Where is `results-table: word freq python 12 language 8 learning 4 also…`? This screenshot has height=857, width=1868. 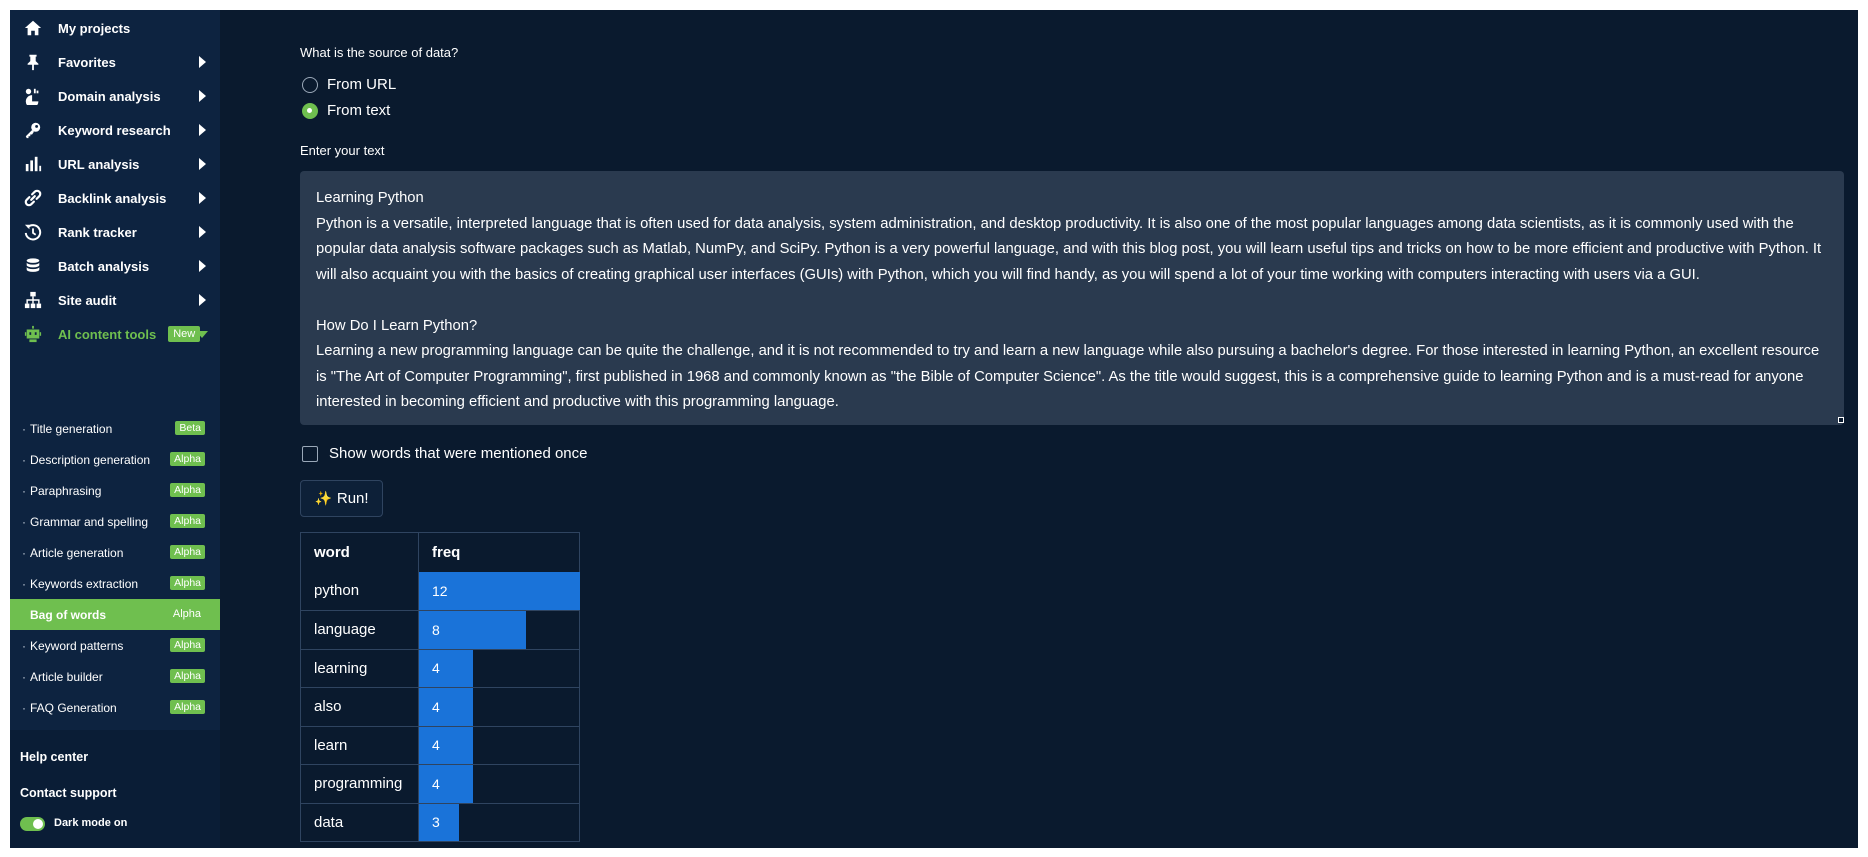 results-table: word freq python 12 language 8 learning 4 also… is located at coordinates (440, 687).